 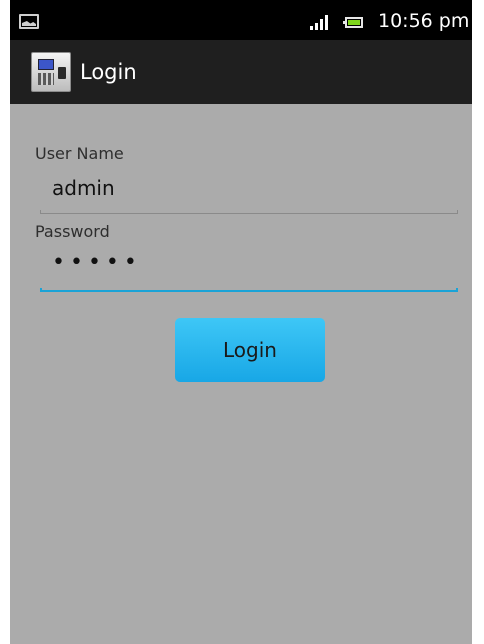 I want to click on battery-icon, so click(x=353, y=22).